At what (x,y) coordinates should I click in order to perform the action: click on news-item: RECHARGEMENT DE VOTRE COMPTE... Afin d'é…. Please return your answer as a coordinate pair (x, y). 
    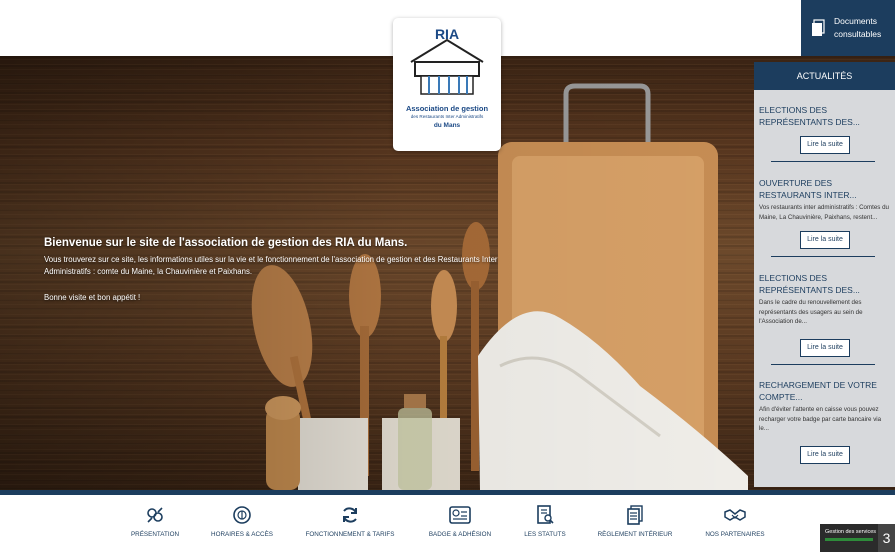
    Looking at the image, I should click on (825, 406).